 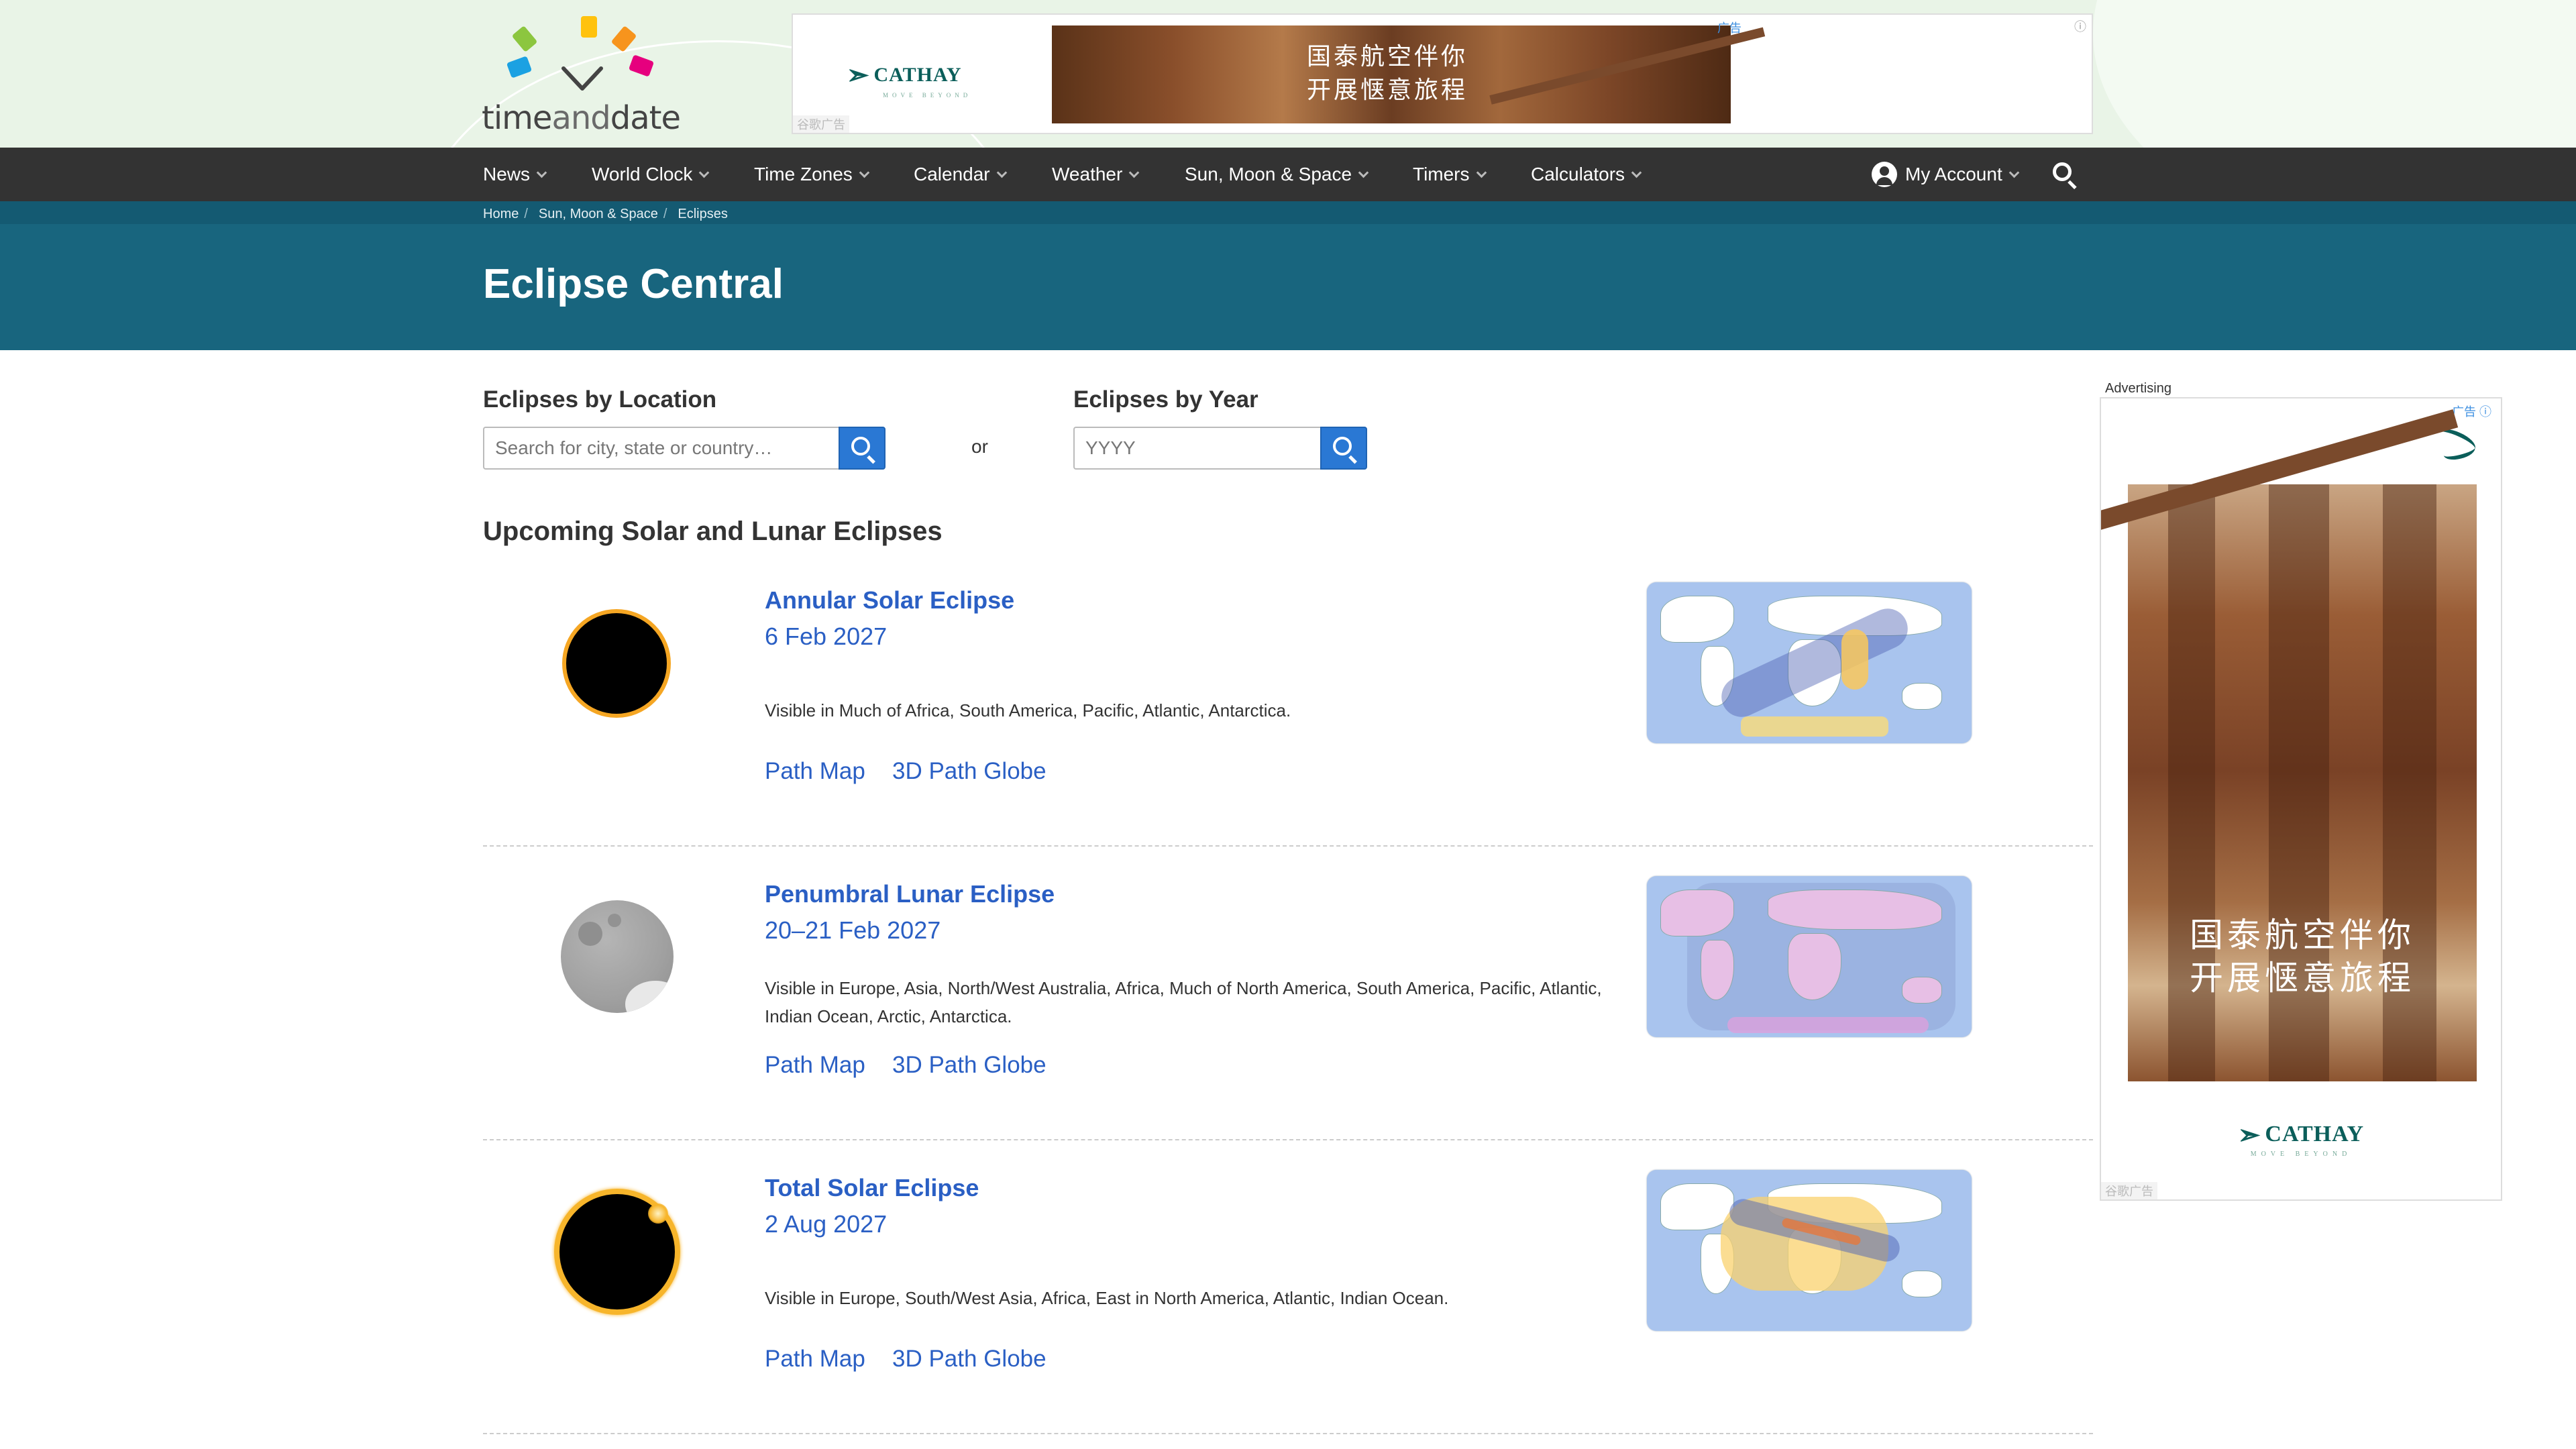 What do you see at coordinates (515, 174) in the screenshot?
I see `nav-item-news: News` at bounding box center [515, 174].